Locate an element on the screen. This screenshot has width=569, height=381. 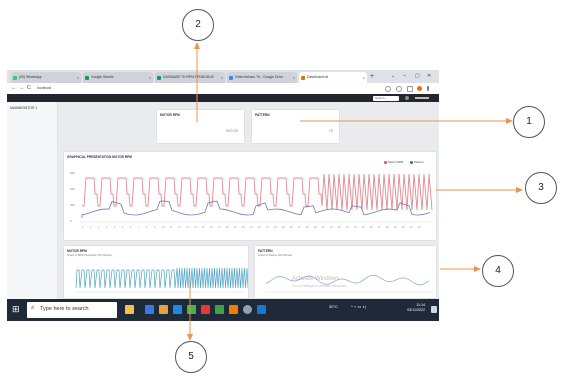
arrow-1-head is located at coordinates (509, 121).